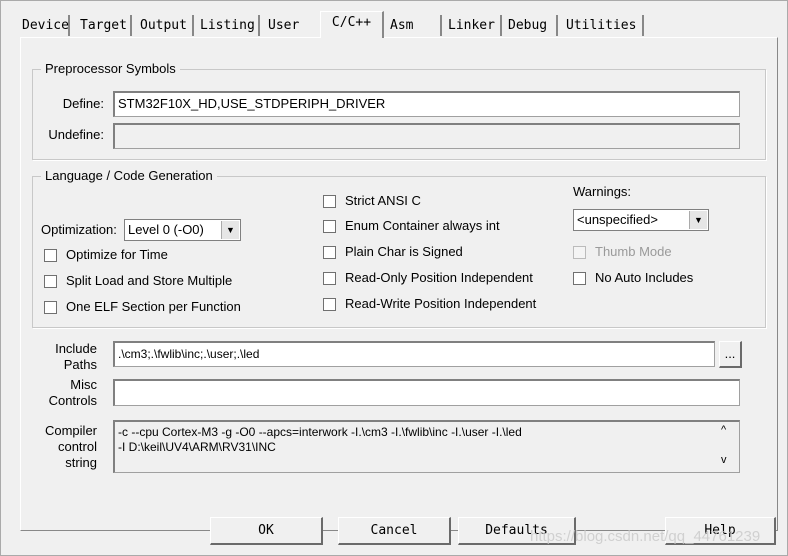  What do you see at coordinates (50, 281) in the screenshot?
I see `split-load-store-checkbox` at bounding box center [50, 281].